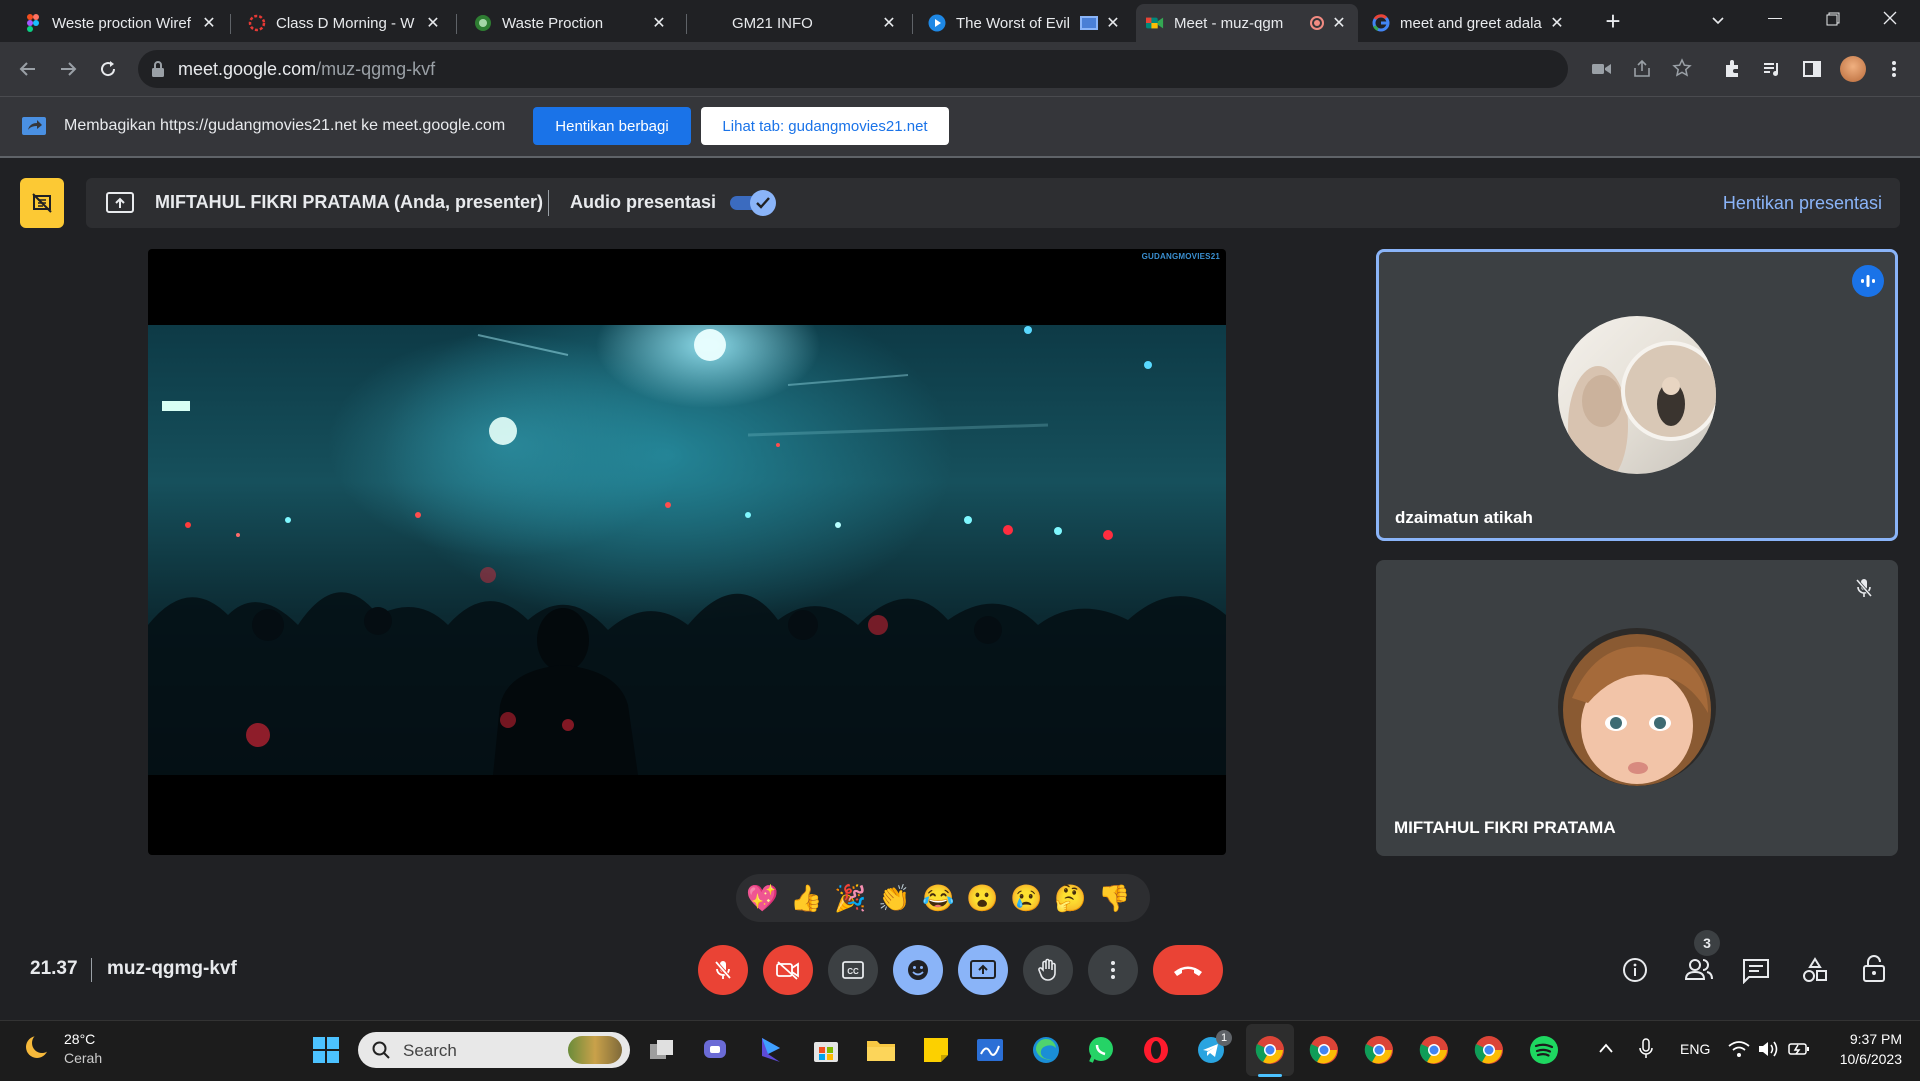 The image size is (1920, 1081). I want to click on people-icon, so click(1699, 970).